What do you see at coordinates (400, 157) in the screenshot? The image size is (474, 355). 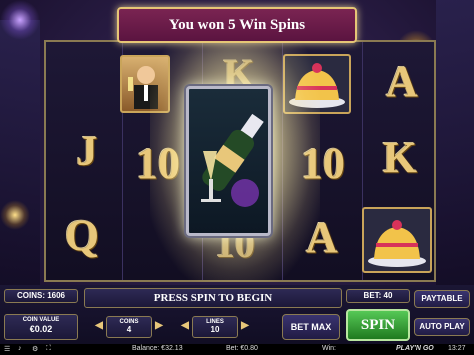 I see `reel-symbol-k: K` at bounding box center [400, 157].